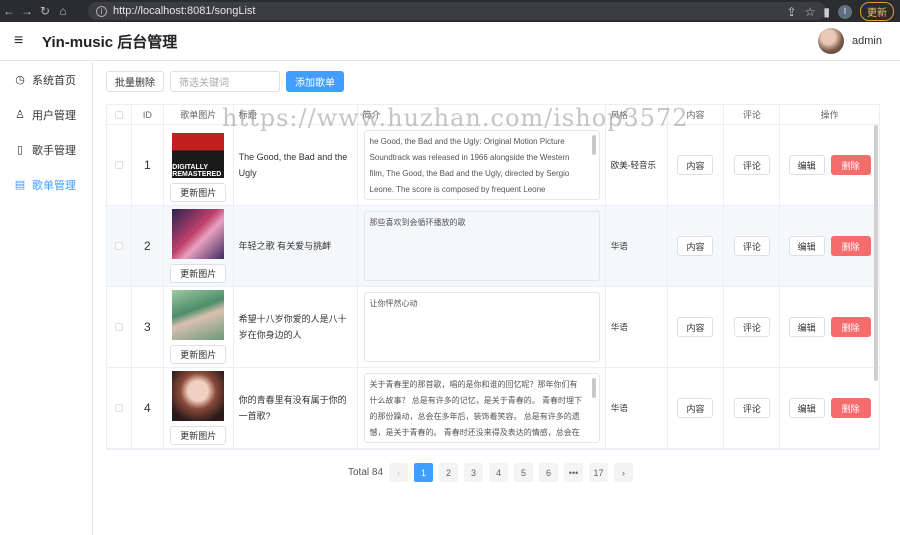  What do you see at coordinates (499, 472) in the screenshot?
I see `page-4: 4` at bounding box center [499, 472].